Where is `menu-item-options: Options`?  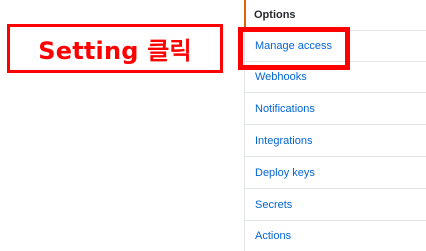
menu-item-options: Options is located at coordinates (335, 15).